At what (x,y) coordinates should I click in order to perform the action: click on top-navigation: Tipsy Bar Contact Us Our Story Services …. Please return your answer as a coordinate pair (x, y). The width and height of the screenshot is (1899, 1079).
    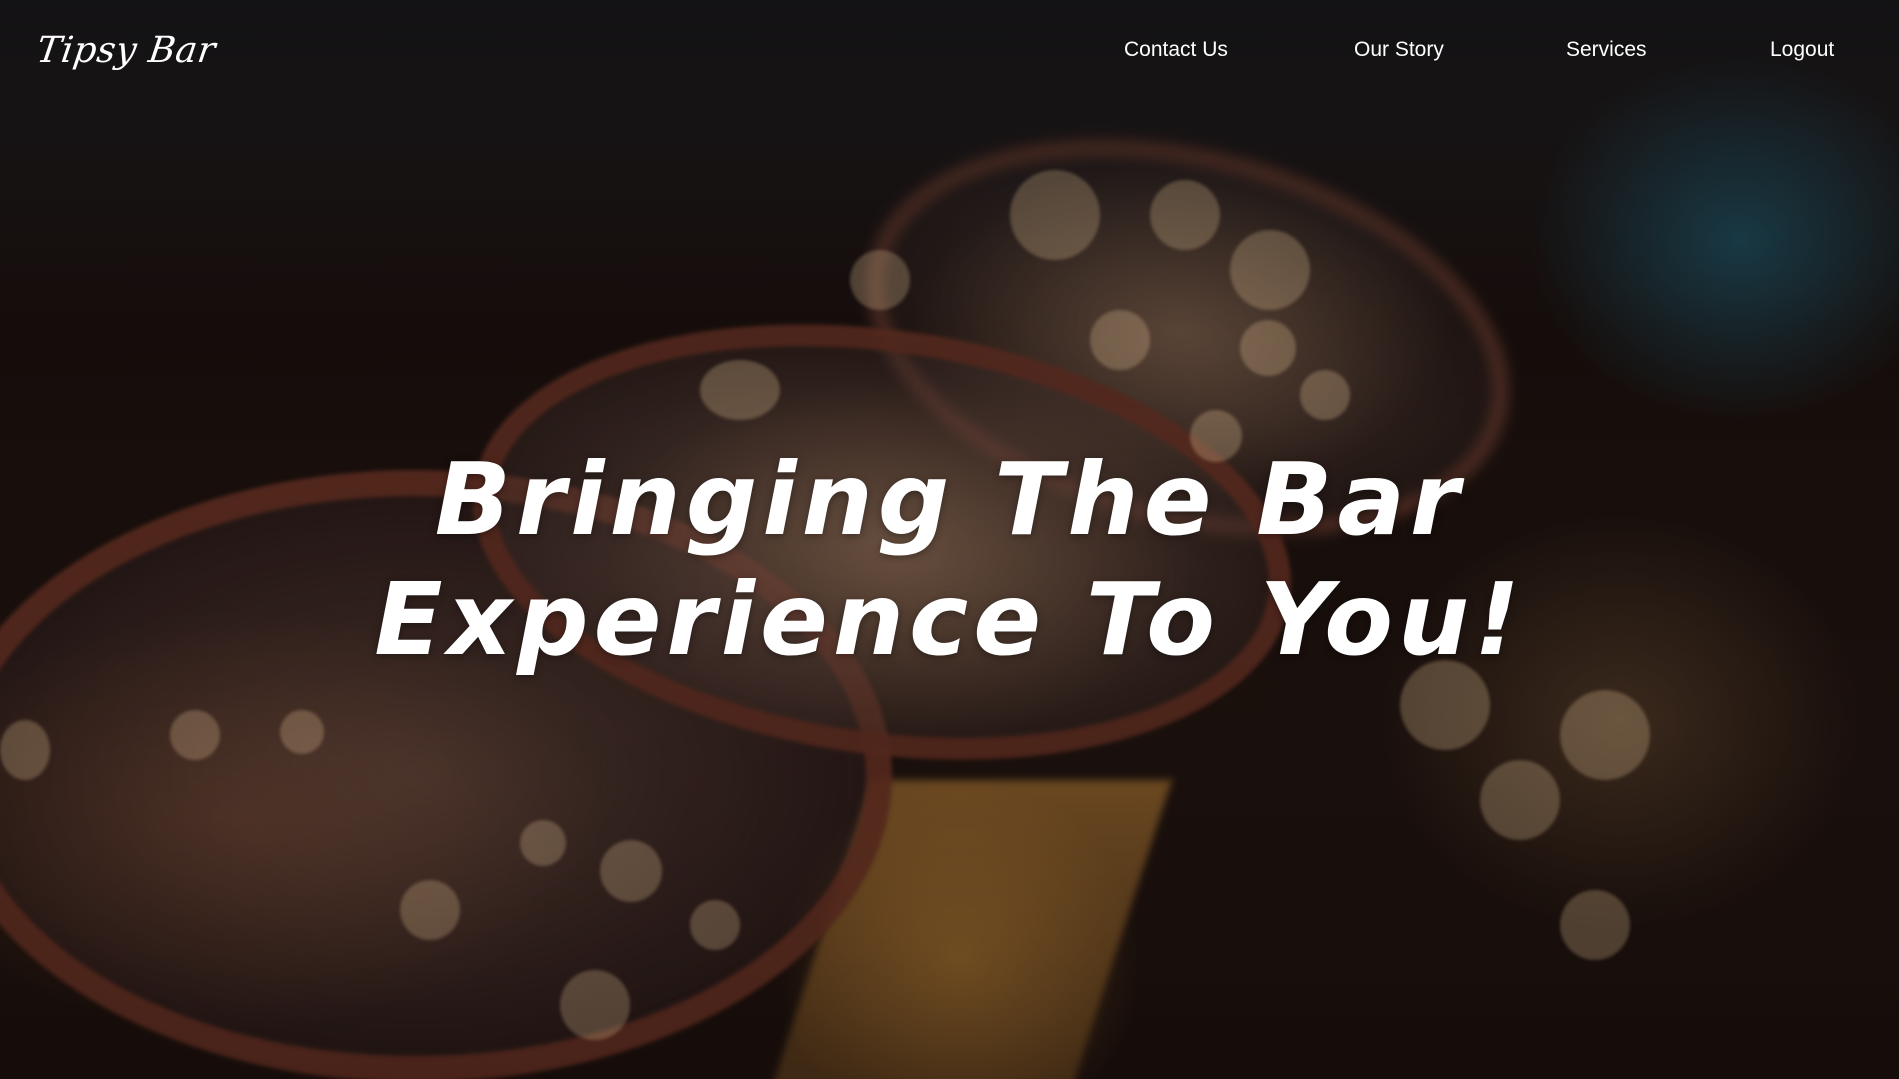
    Looking at the image, I should click on (949, 55).